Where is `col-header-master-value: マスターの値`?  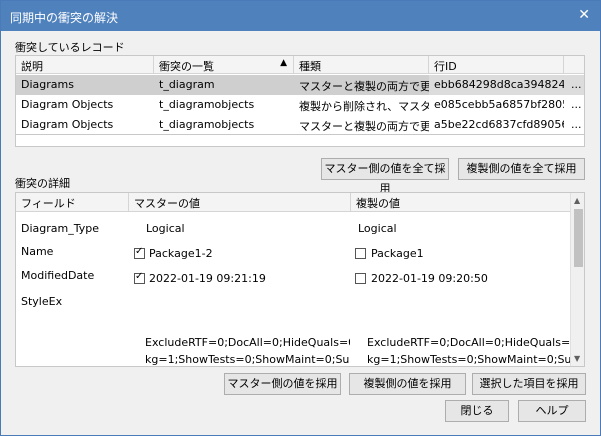 col-header-master-value: マスターの値 is located at coordinates (240, 202).